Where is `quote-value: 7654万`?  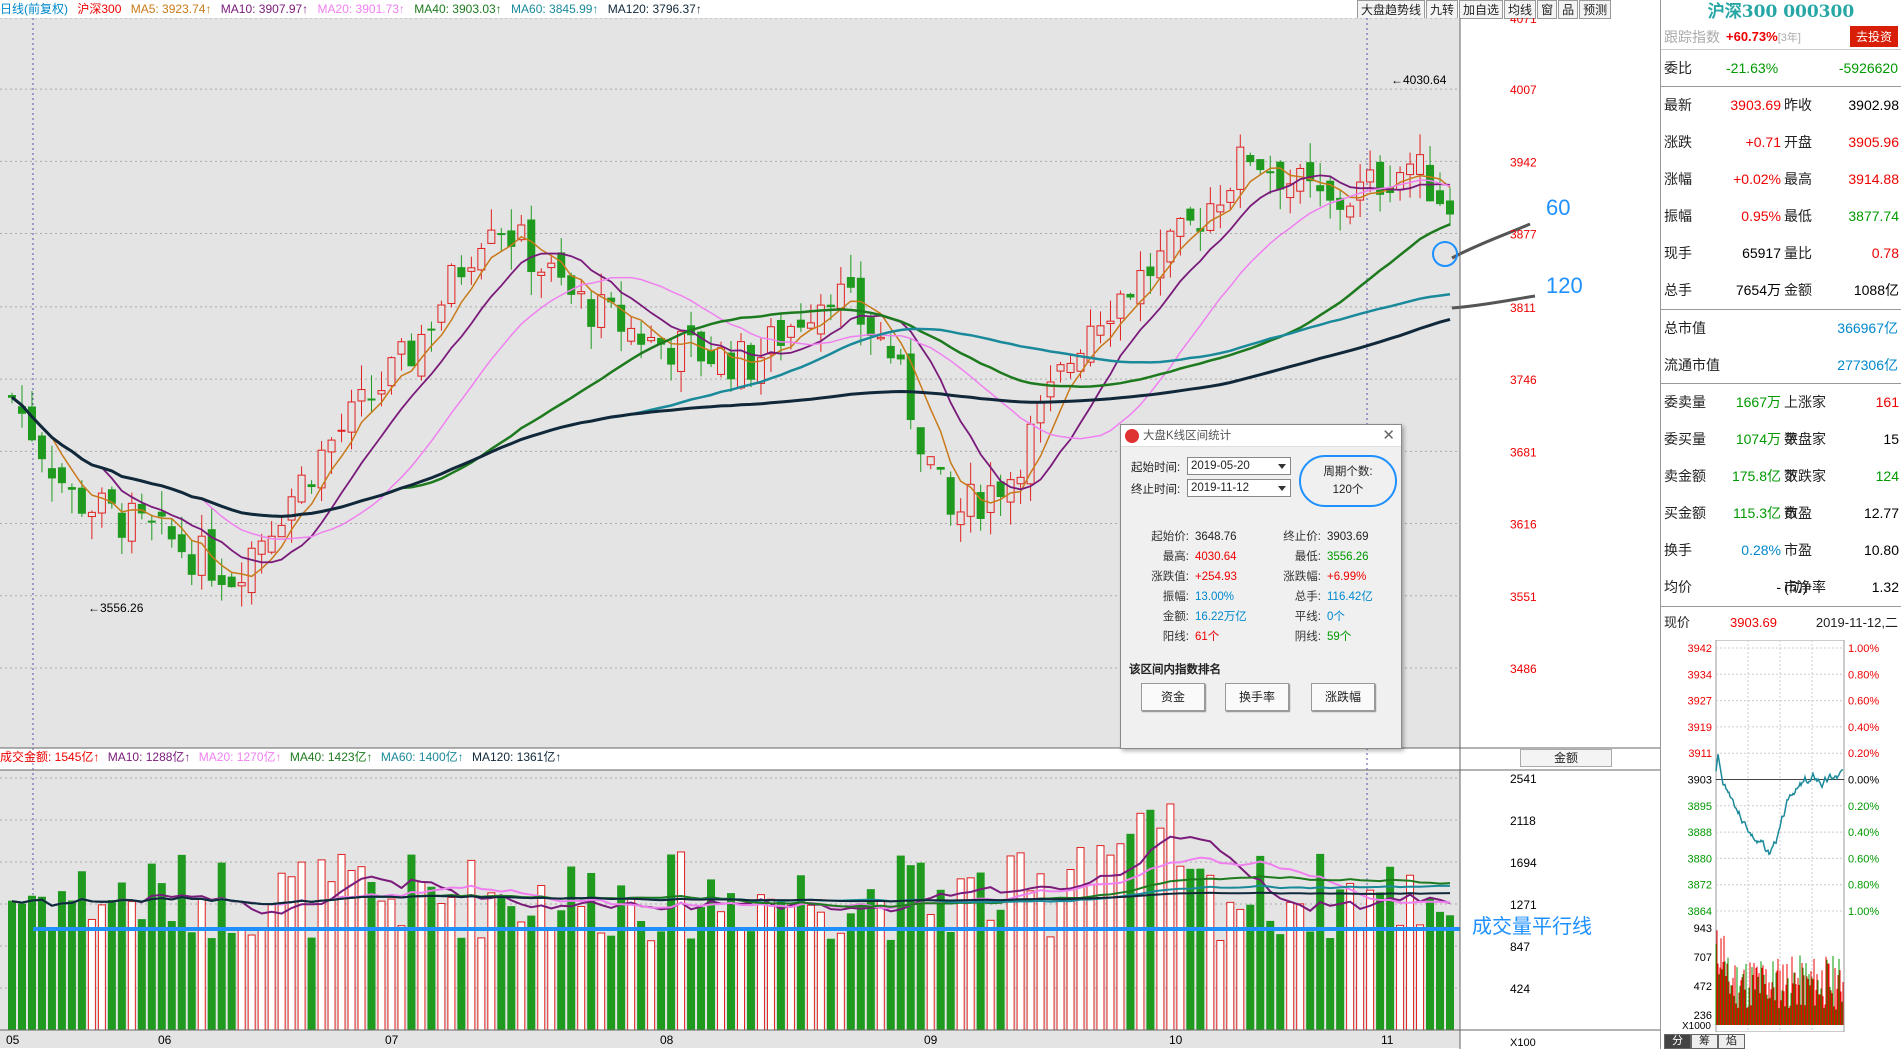
quote-value: 7654万 is located at coordinates (1758, 290).